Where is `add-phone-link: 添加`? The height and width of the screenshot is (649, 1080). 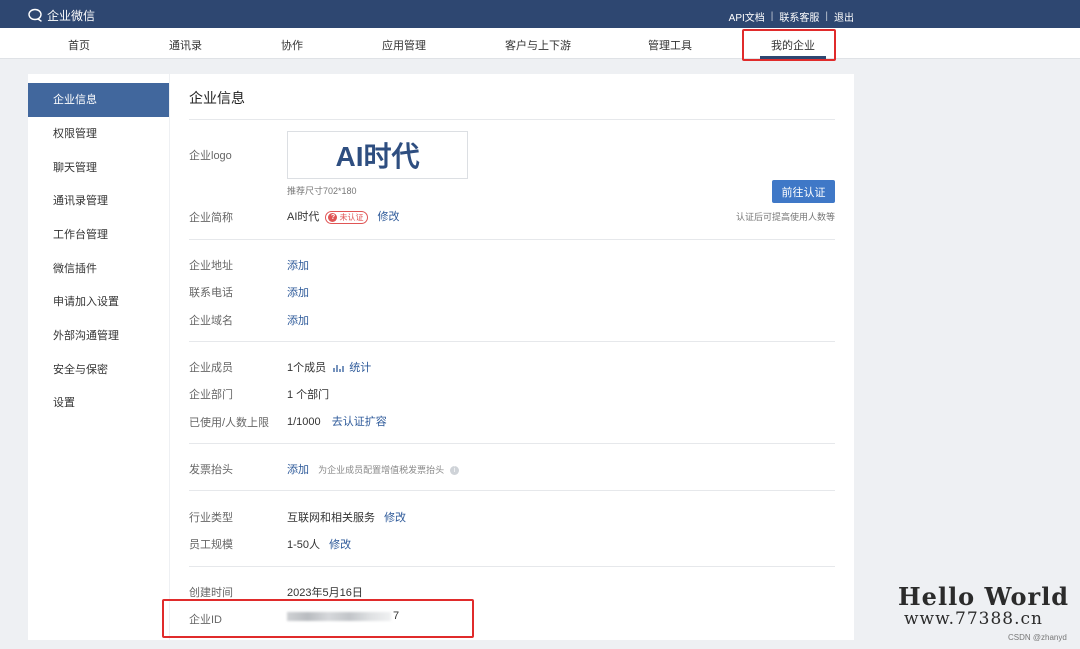
add-phone-link: 添加 is located at coordinates (298, 292).